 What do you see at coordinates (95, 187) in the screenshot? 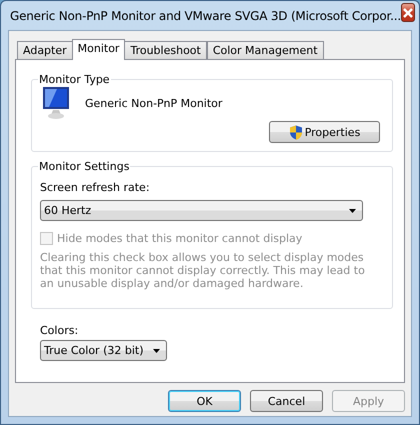
I see `field-label: Screen refresh rate:` at bounding box center [95, 187].